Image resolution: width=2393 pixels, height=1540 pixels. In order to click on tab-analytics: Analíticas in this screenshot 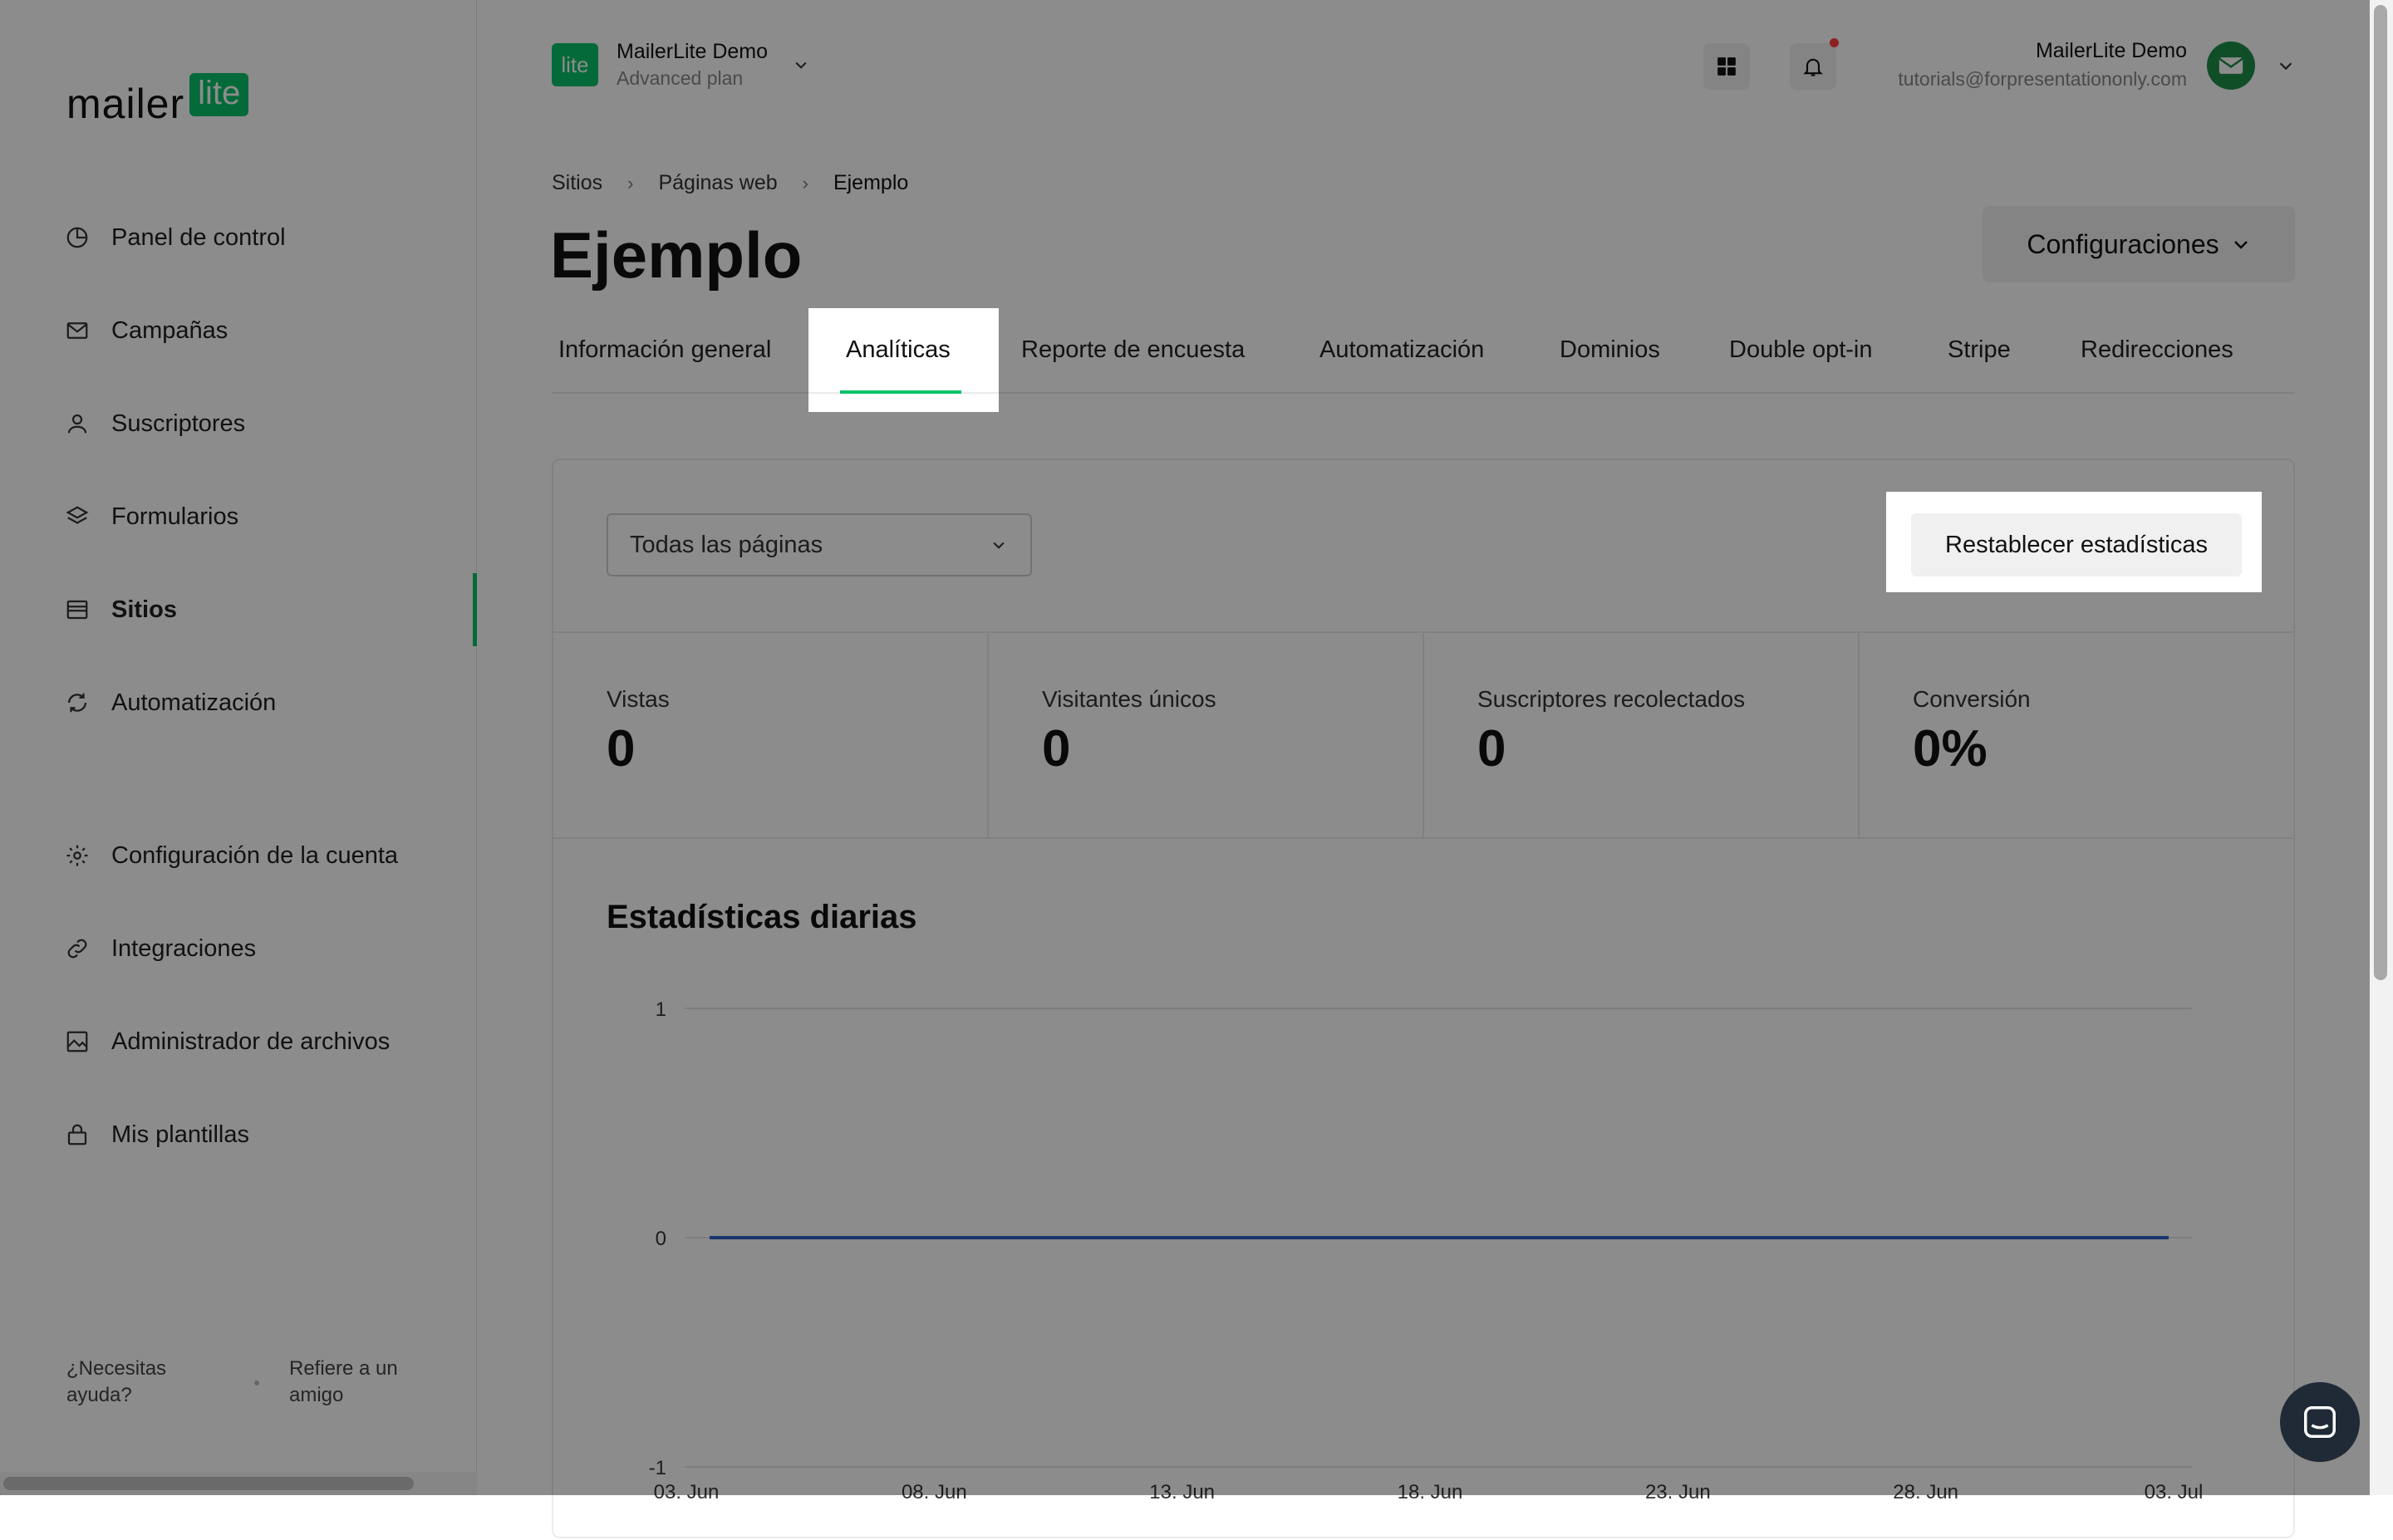, I will do `click(899, 349)`.